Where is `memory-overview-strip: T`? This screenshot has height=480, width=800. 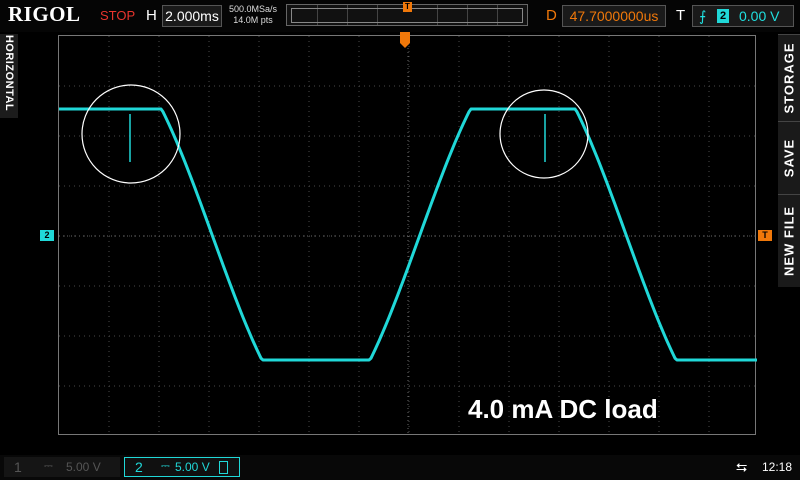
memory-overview-strip: T is located at coordinates (407, 14).